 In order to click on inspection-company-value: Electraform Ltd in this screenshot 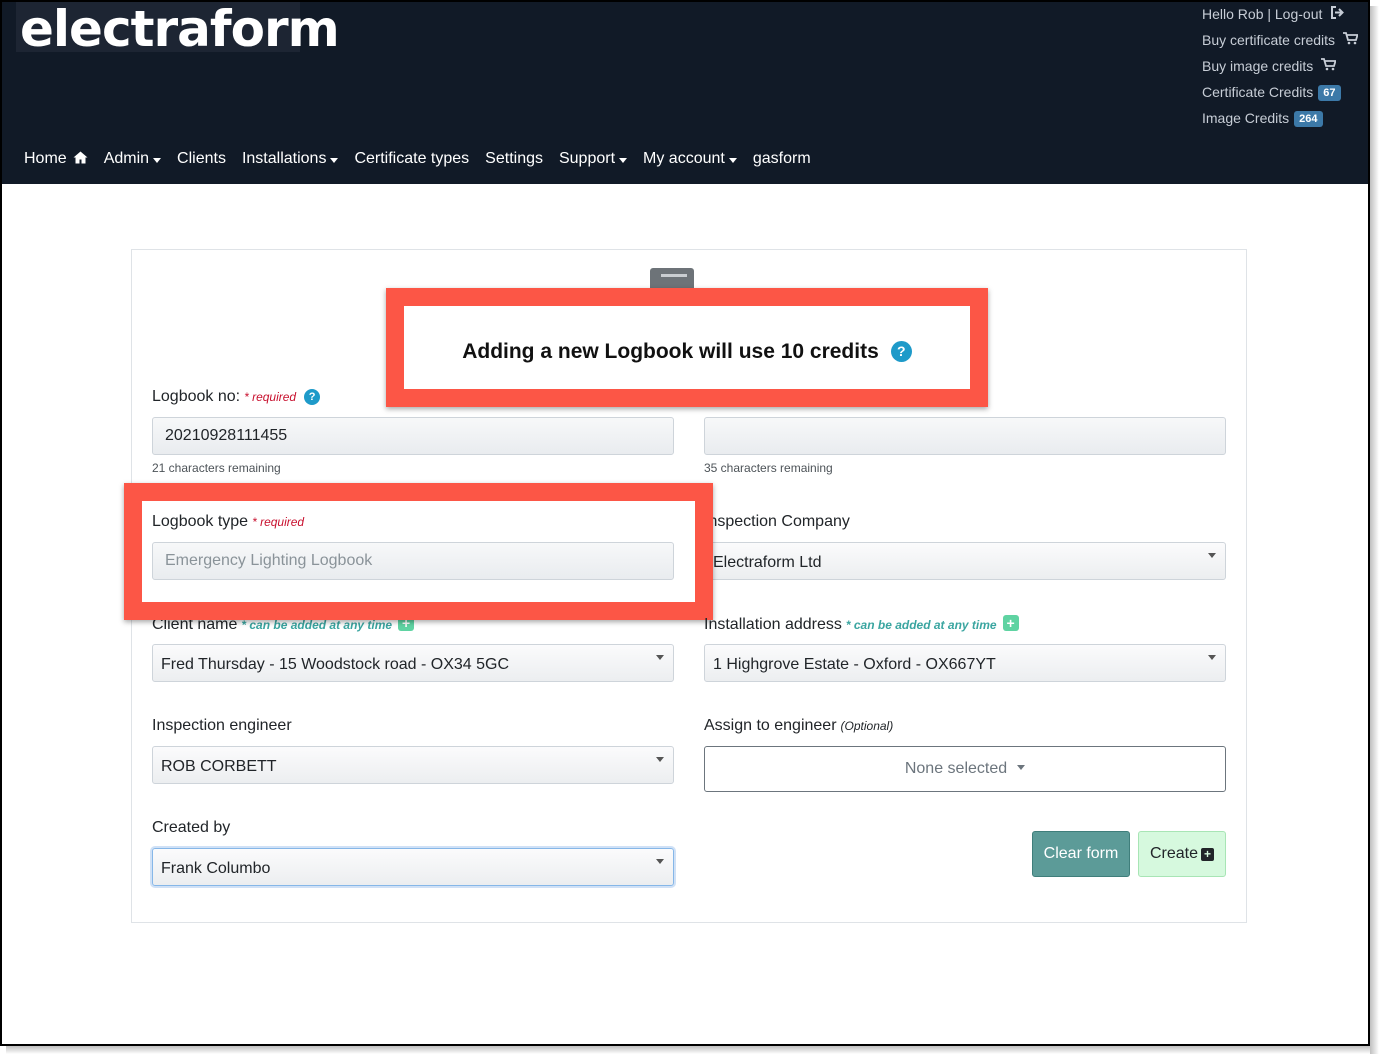, I will do `click(767, 562)`.